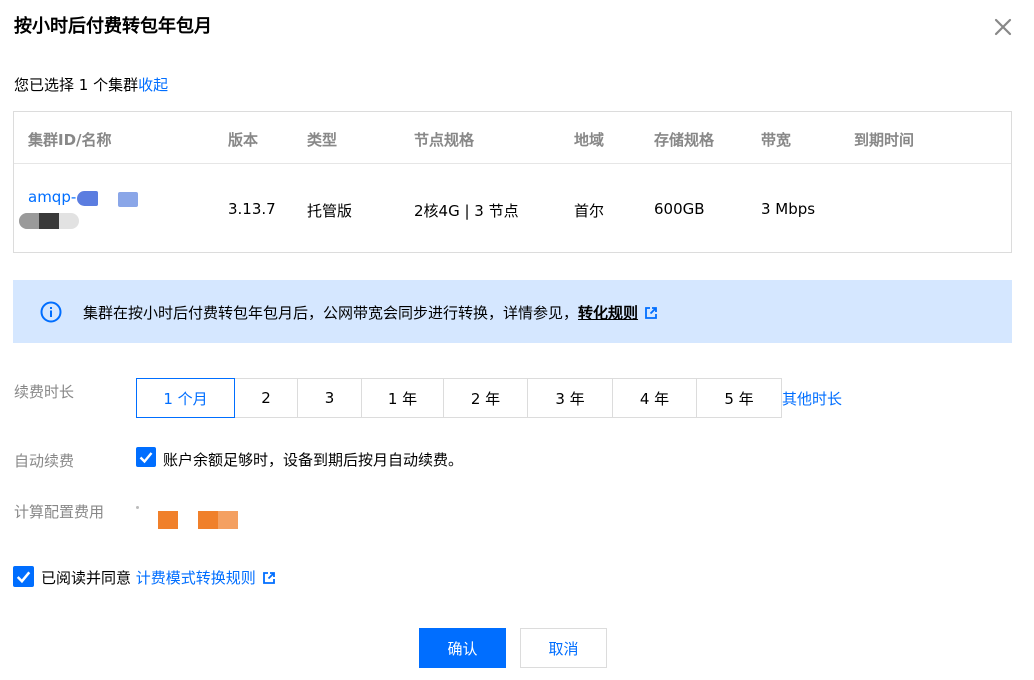 The image size is (1034, 680). Describe the element at coordinates (466, 211) in the screenshot. I see `cell-node-spec: 2核4G | 3 节点` at that location.